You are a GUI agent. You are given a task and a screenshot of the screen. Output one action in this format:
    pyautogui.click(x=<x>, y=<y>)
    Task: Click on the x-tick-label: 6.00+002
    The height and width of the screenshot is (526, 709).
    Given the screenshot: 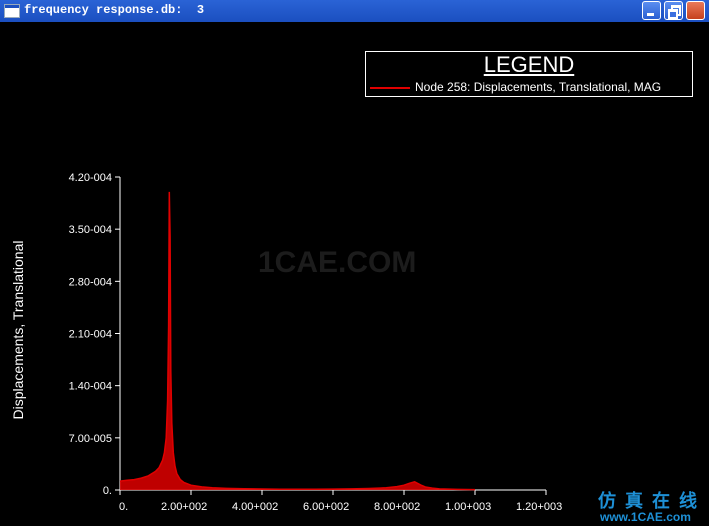 What is the action you would take?
    pyautogui.click(x=326, y=507)
    